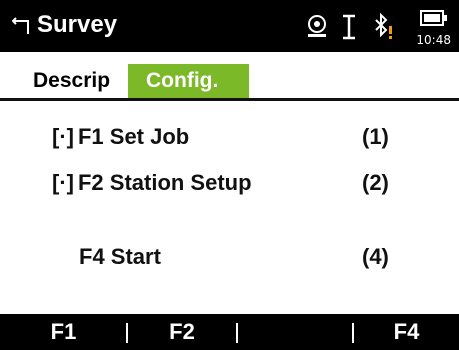  I want to click on menu-item-label: [·] F1 Set Job, so click(120, 137).